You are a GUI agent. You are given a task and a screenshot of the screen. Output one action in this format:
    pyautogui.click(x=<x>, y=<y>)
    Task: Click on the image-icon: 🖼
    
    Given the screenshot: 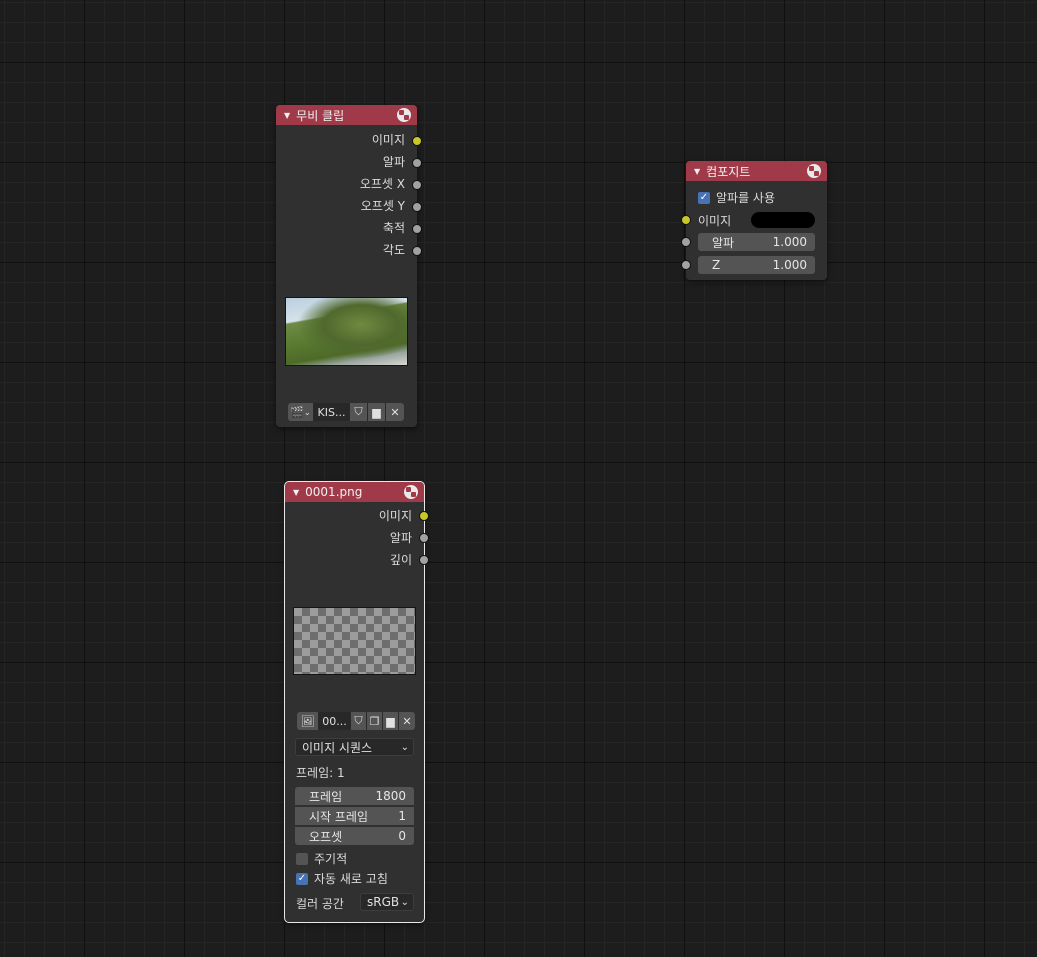 What is the action you would take?
    pyautogui.click(x=307, y=721)
    